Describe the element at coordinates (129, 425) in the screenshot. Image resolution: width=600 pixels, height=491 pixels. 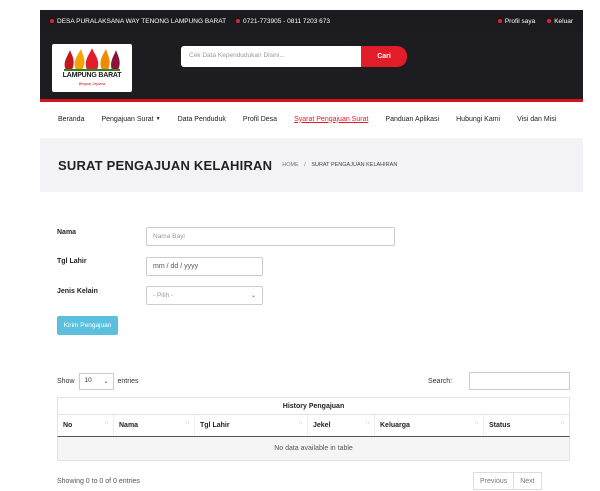
I see `column-label: Nama` at that location.